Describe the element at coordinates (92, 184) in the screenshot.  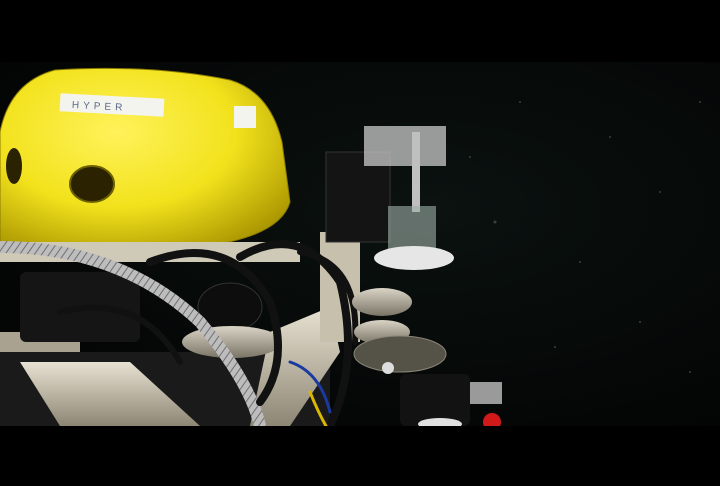
I see `hull-porthole` at that location.